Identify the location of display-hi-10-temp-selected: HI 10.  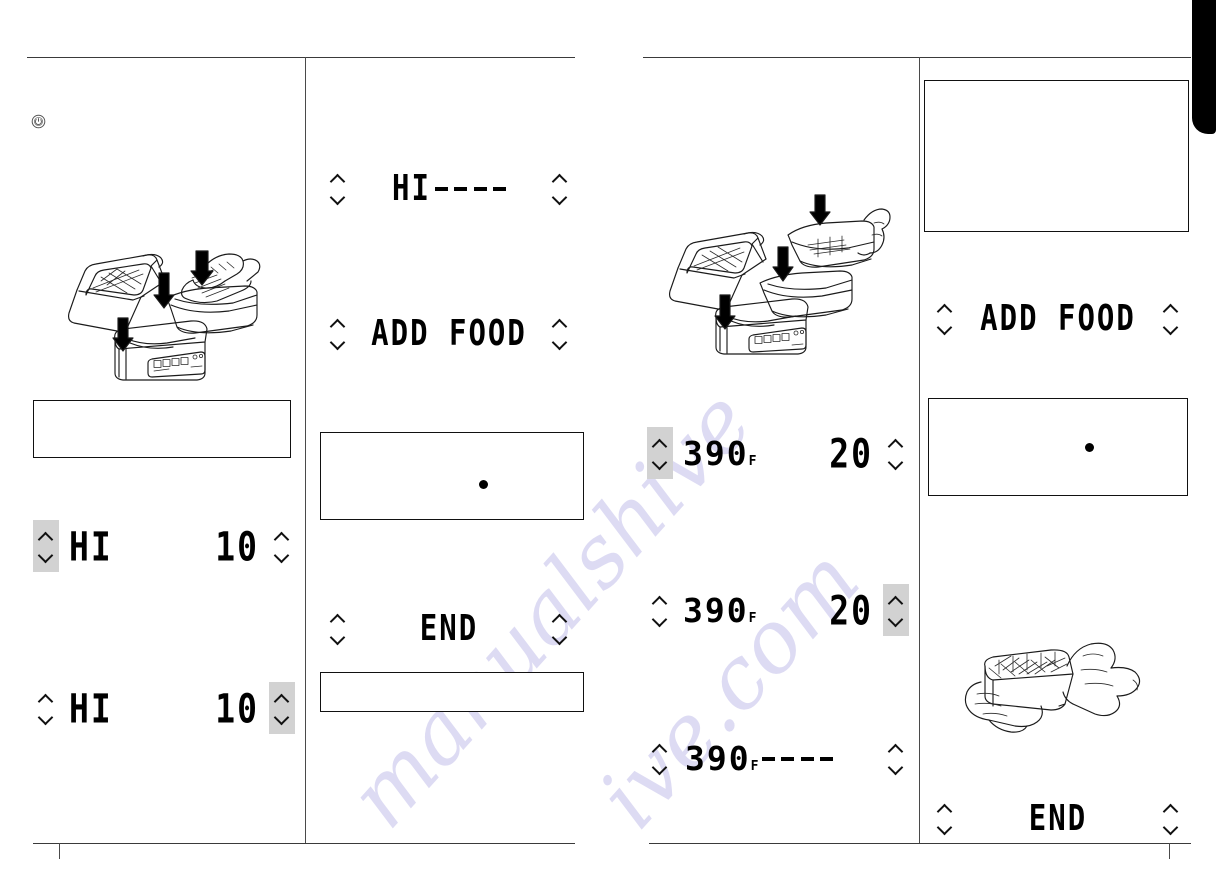
(164, 546).